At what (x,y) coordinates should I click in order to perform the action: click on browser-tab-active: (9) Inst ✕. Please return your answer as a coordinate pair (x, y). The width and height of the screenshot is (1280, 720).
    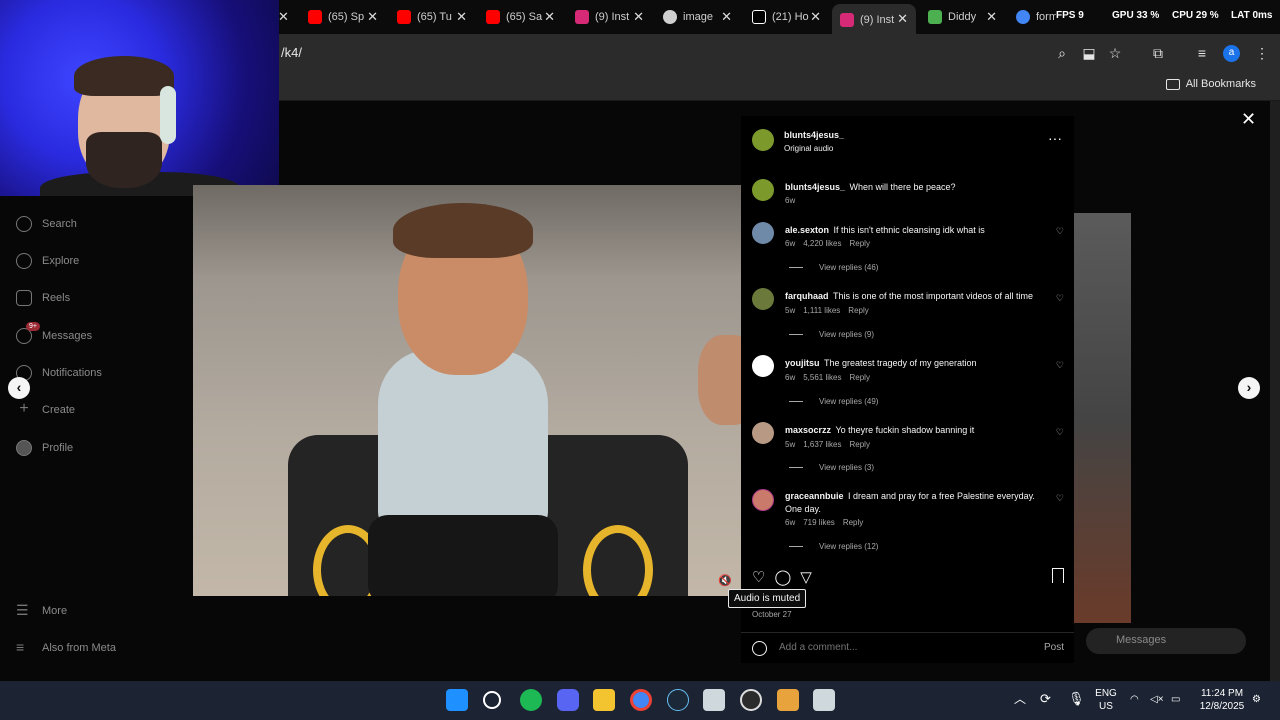
    Looking at the image, I should click on (874, 19).